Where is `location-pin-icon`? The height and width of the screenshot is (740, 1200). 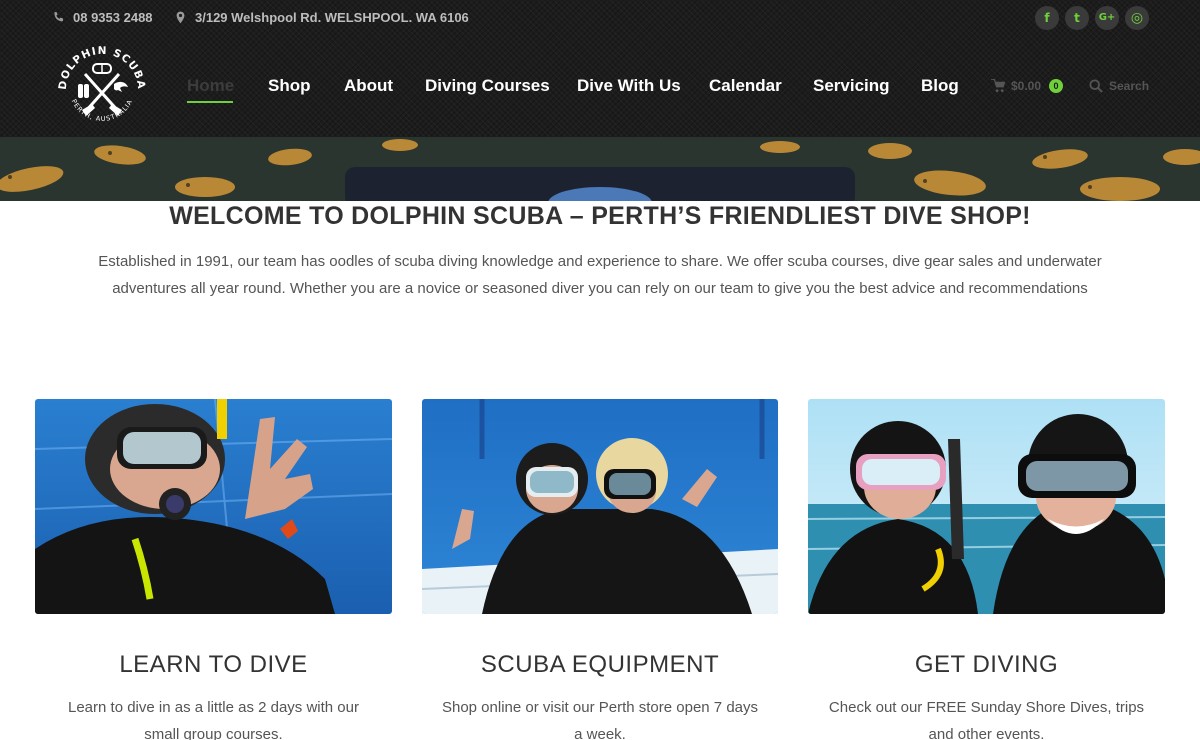
location-pin-icon is located at coordinates (180, 17).